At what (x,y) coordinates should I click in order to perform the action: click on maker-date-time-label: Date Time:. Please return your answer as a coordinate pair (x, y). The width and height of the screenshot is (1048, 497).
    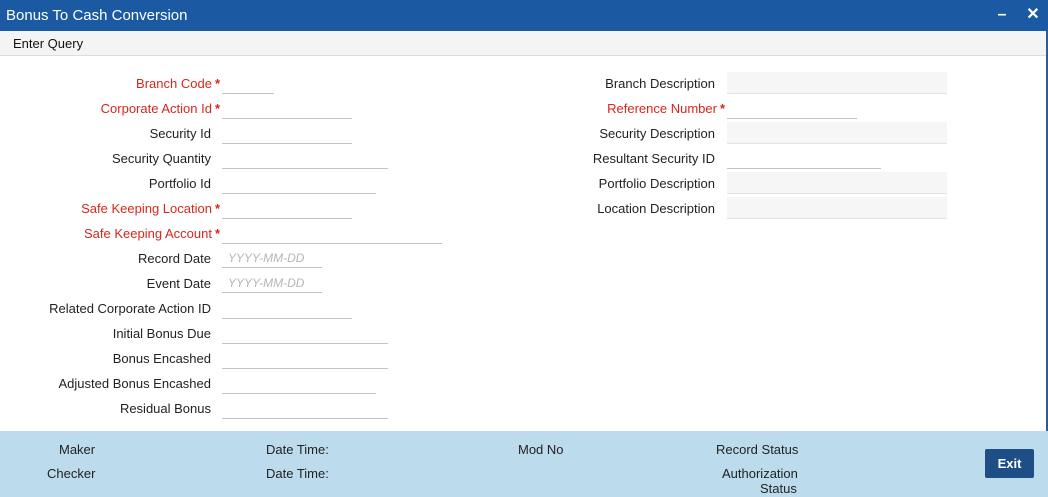
    Looking at the image, I should click on (297, 449).